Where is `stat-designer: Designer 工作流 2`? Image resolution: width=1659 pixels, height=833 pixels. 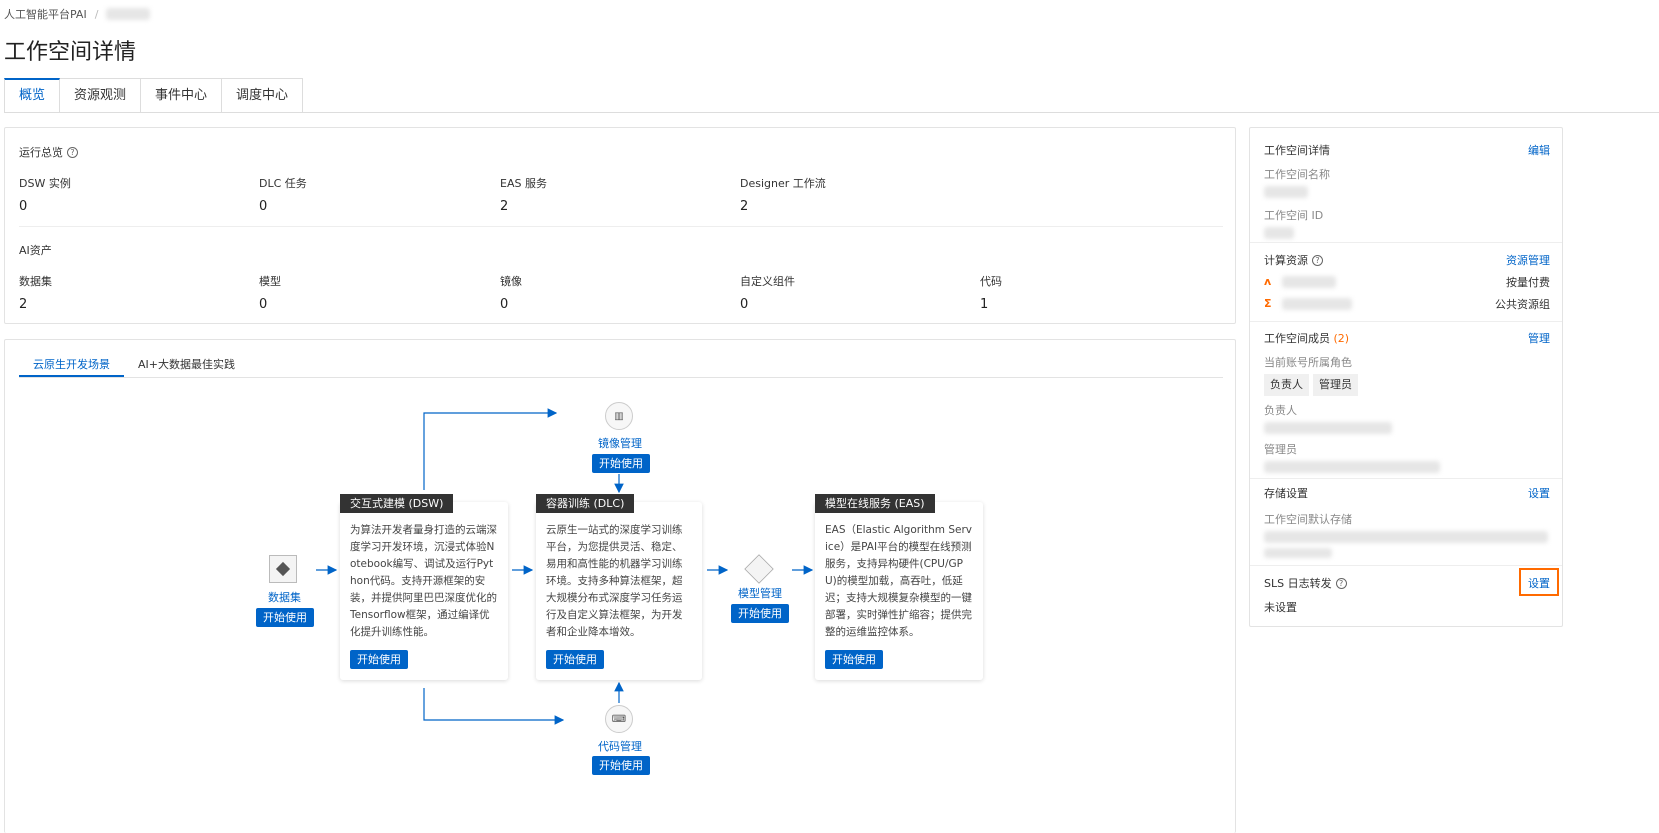
stat-designer: Designer 工作流 2 is located at coordinates (783, 194).